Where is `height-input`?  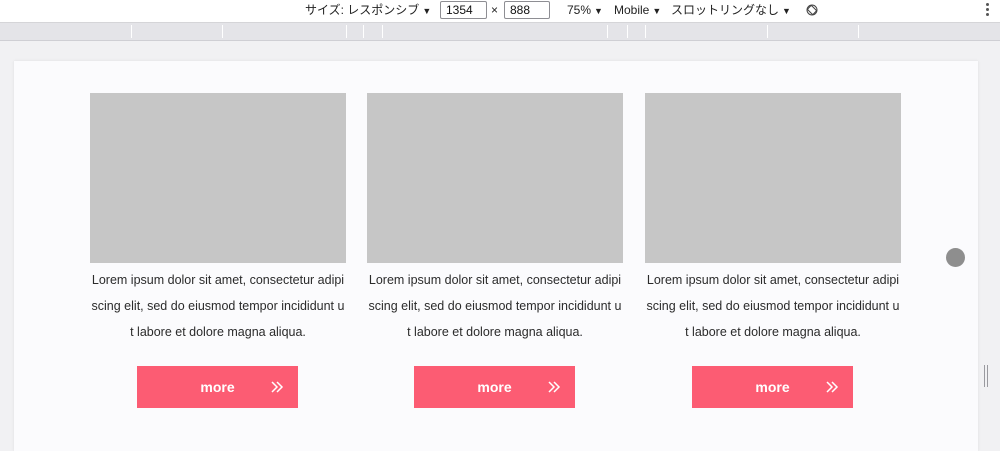
height-input is located at coordinates (527, 10).